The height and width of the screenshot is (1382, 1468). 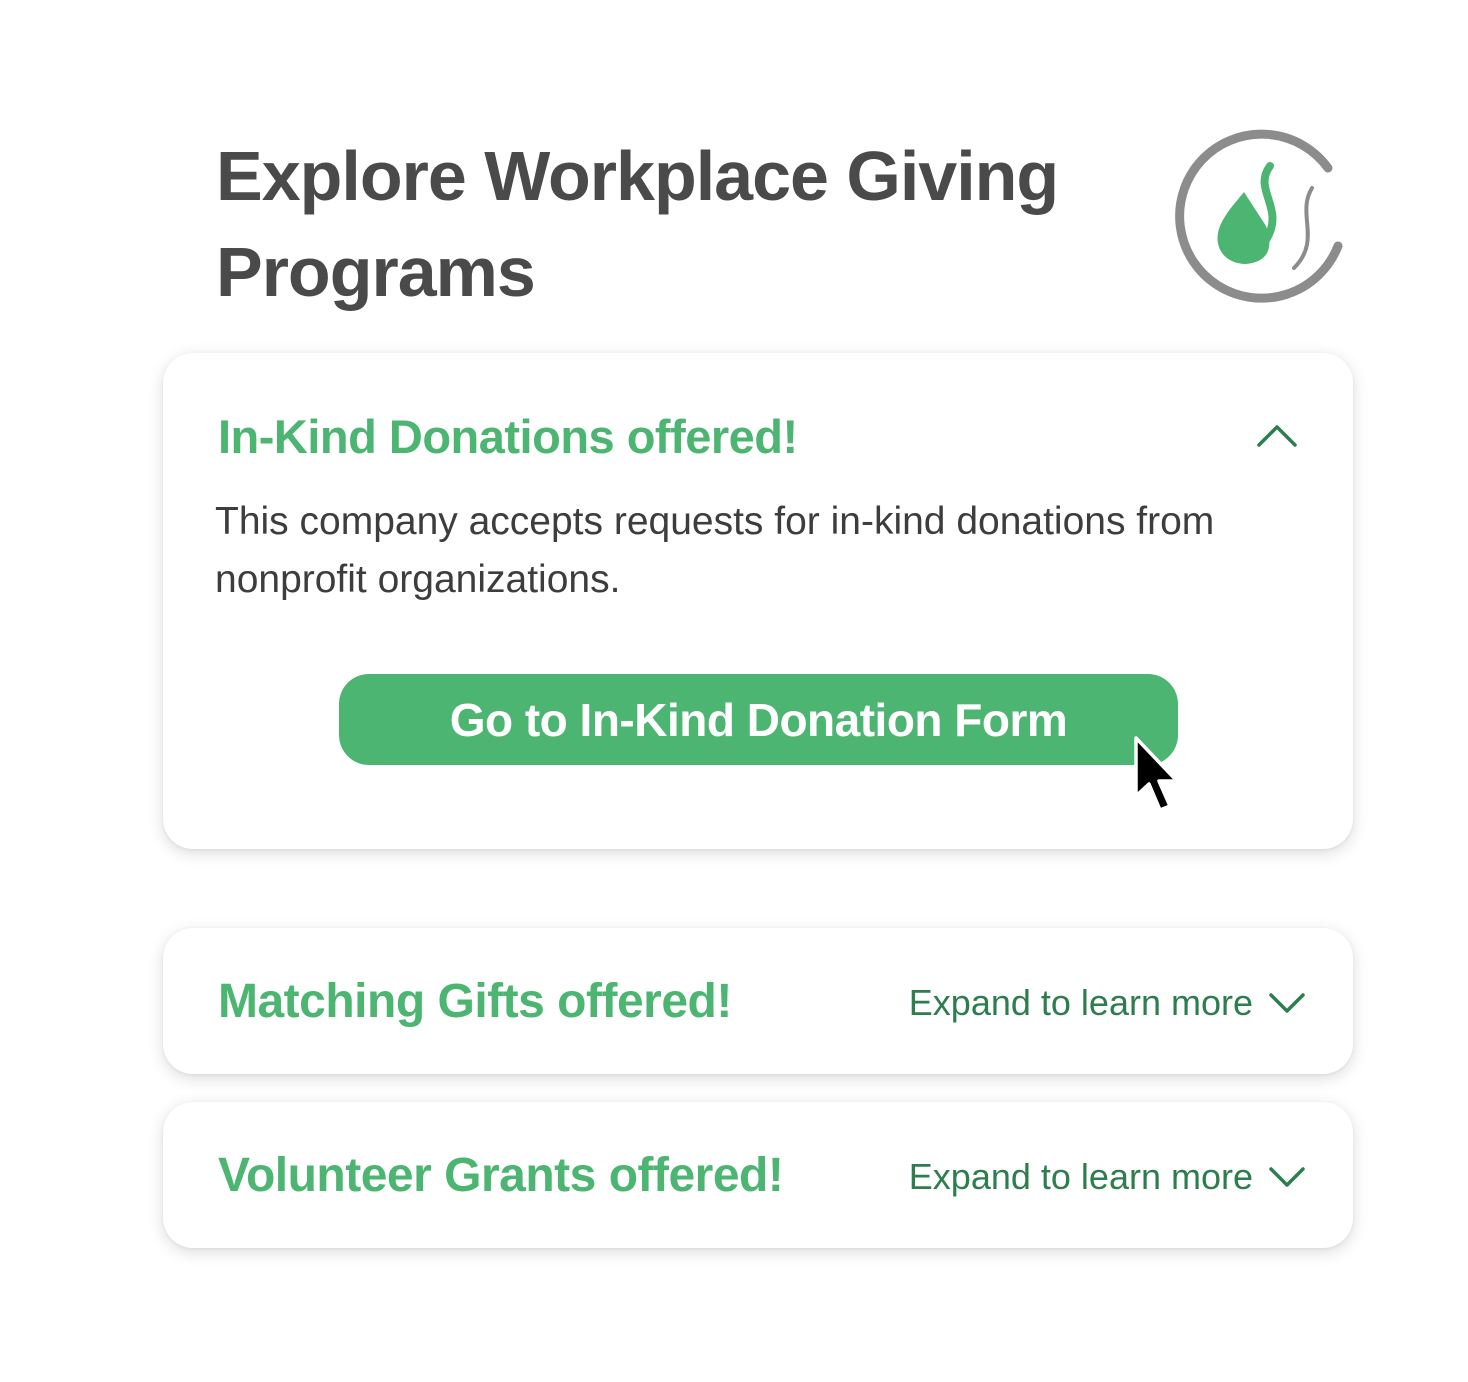 What do you see at coordinates (475, 1001) in the screenshot?
I see `matching-gifts-title: Matching Gifts offered!` at bounding box center [475, 1001].